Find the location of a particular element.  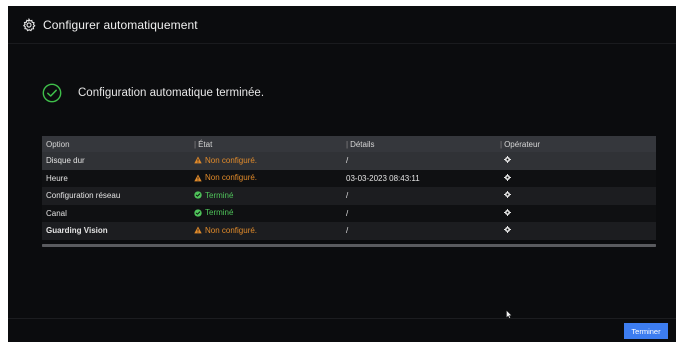

header-details-label: Détails is located at coordinates (362, 144).